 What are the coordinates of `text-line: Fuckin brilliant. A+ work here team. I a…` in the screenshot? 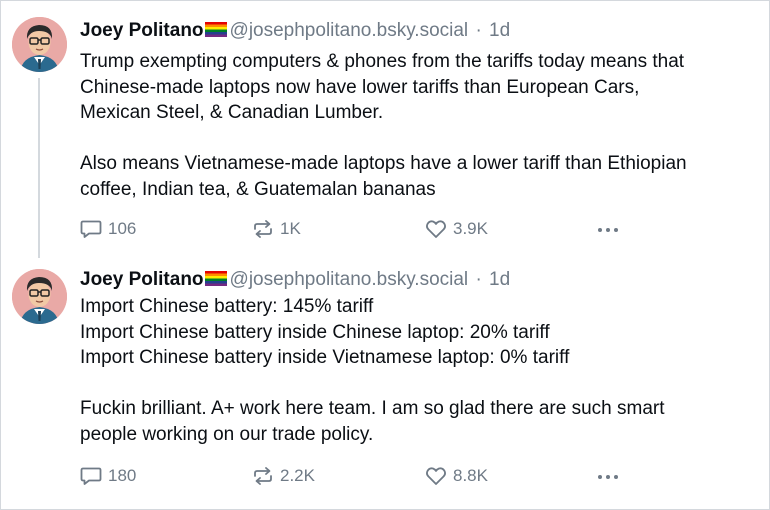 It's located at (372, 408).